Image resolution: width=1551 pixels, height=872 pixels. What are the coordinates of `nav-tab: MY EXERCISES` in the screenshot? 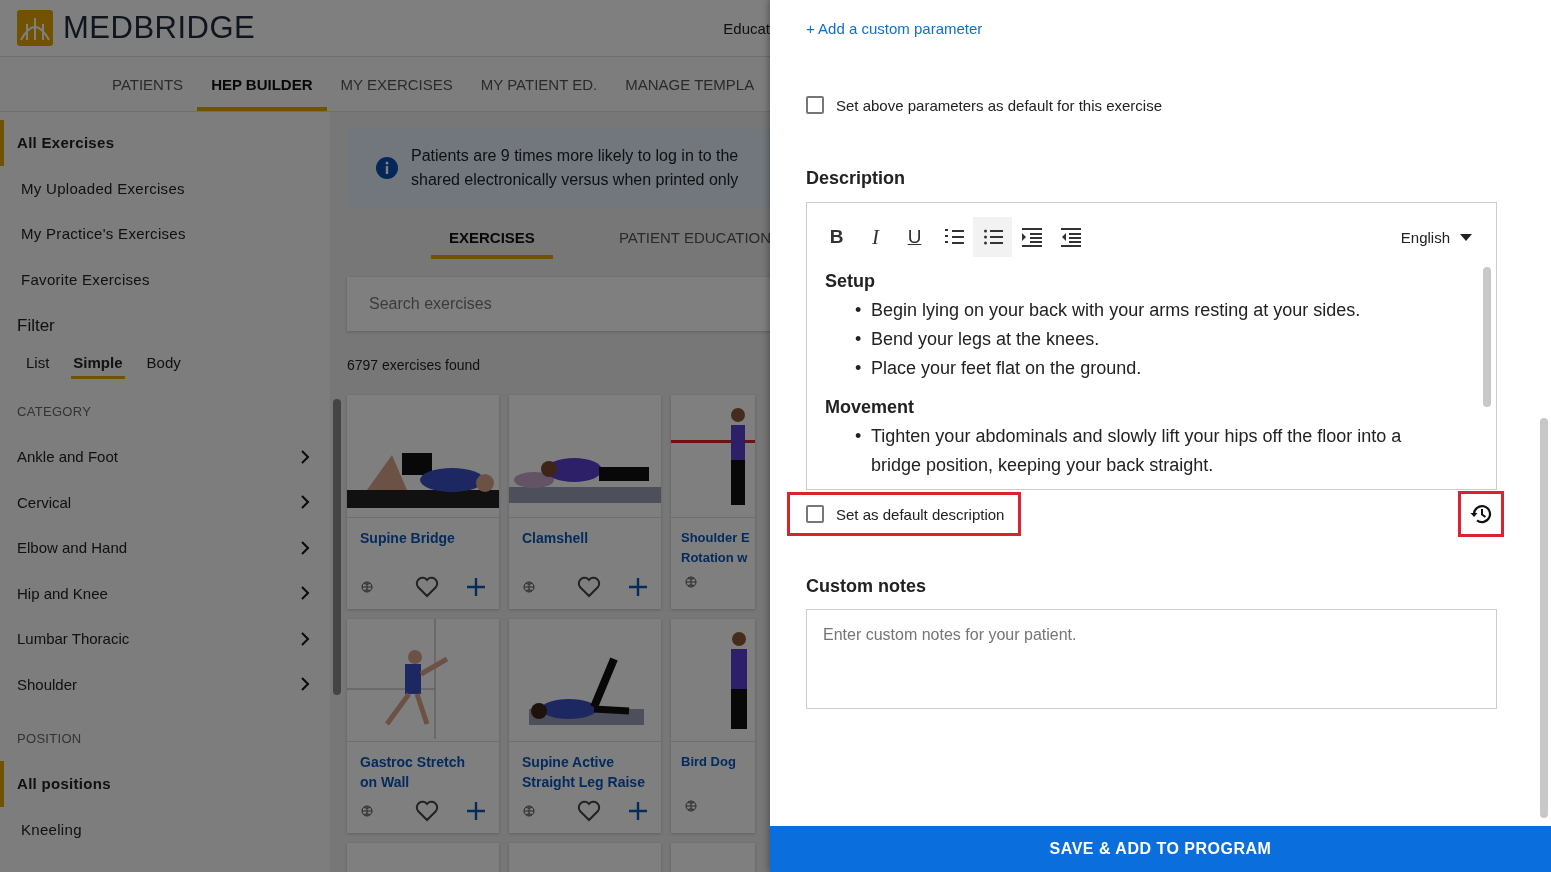 It's located at (396, 84).